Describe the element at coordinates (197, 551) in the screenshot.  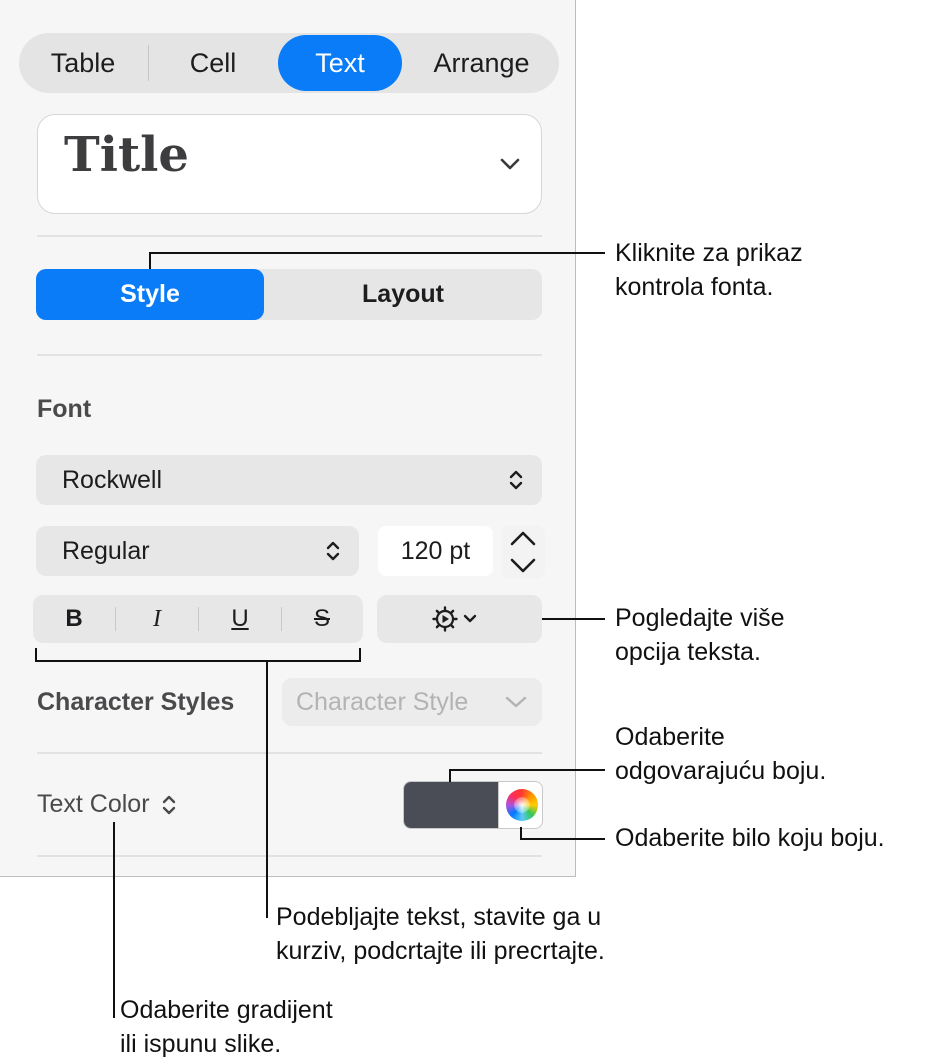
I see `typeface-popup: Regular` at that location.